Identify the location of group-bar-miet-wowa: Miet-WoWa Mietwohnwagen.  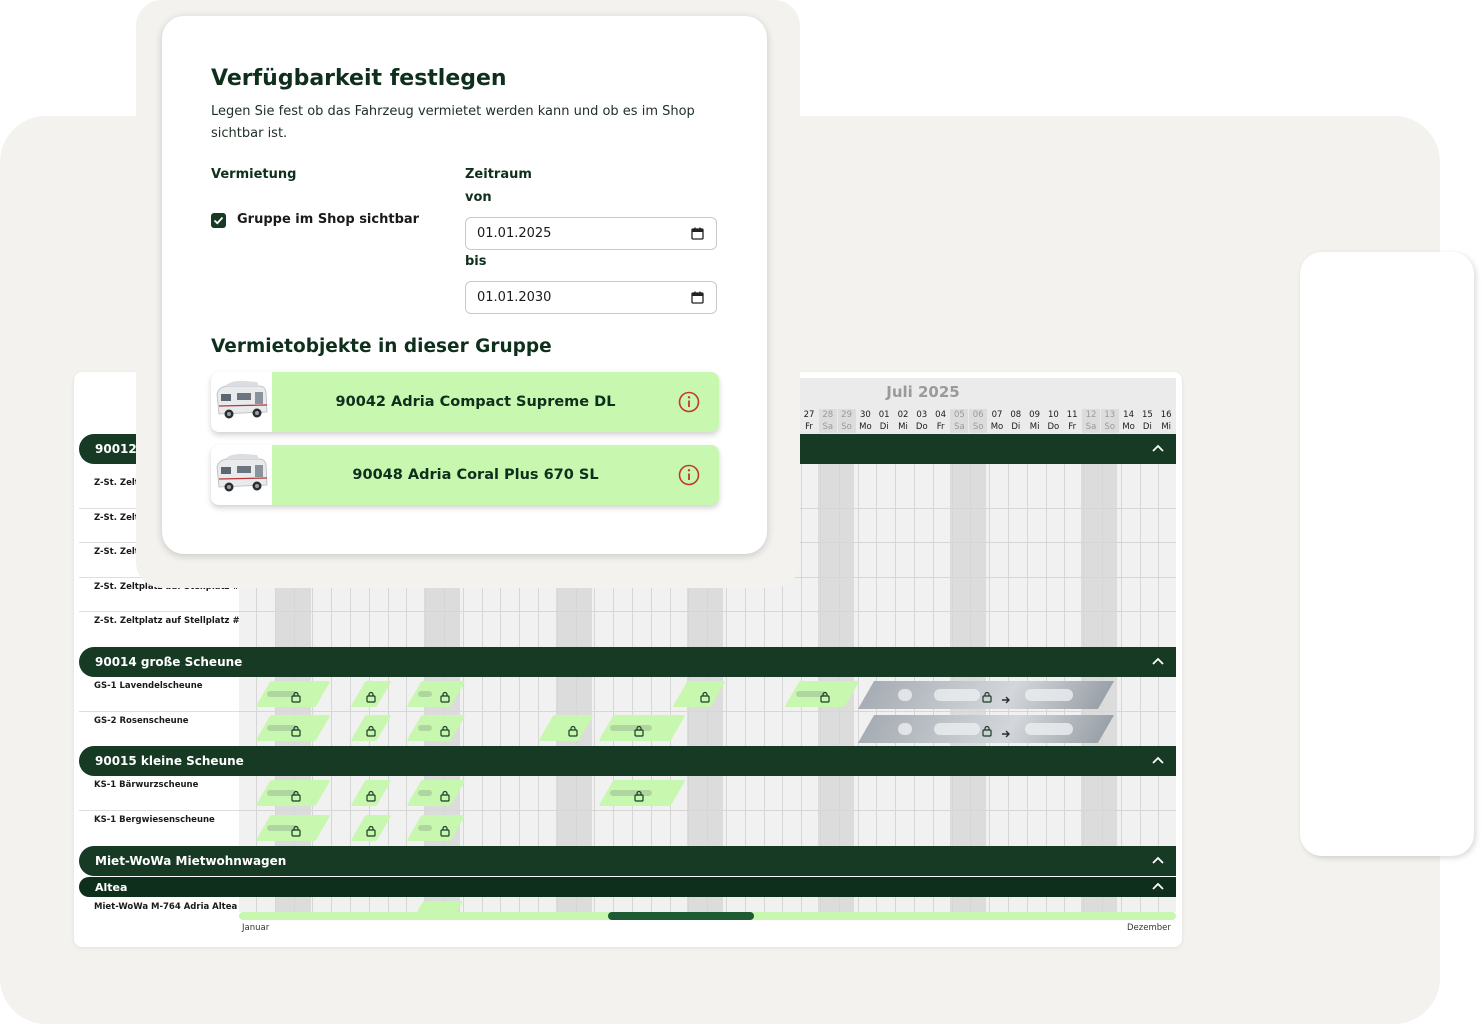
(627, 861).